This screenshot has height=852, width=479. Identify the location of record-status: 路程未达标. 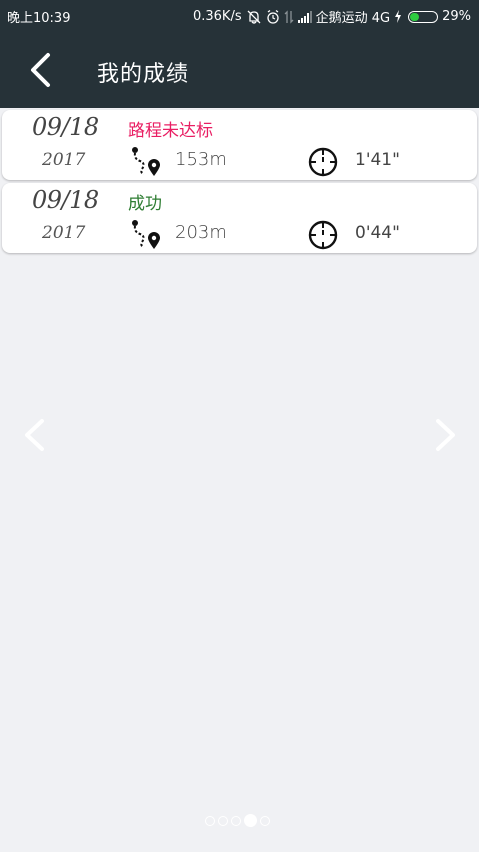
(170, 131).